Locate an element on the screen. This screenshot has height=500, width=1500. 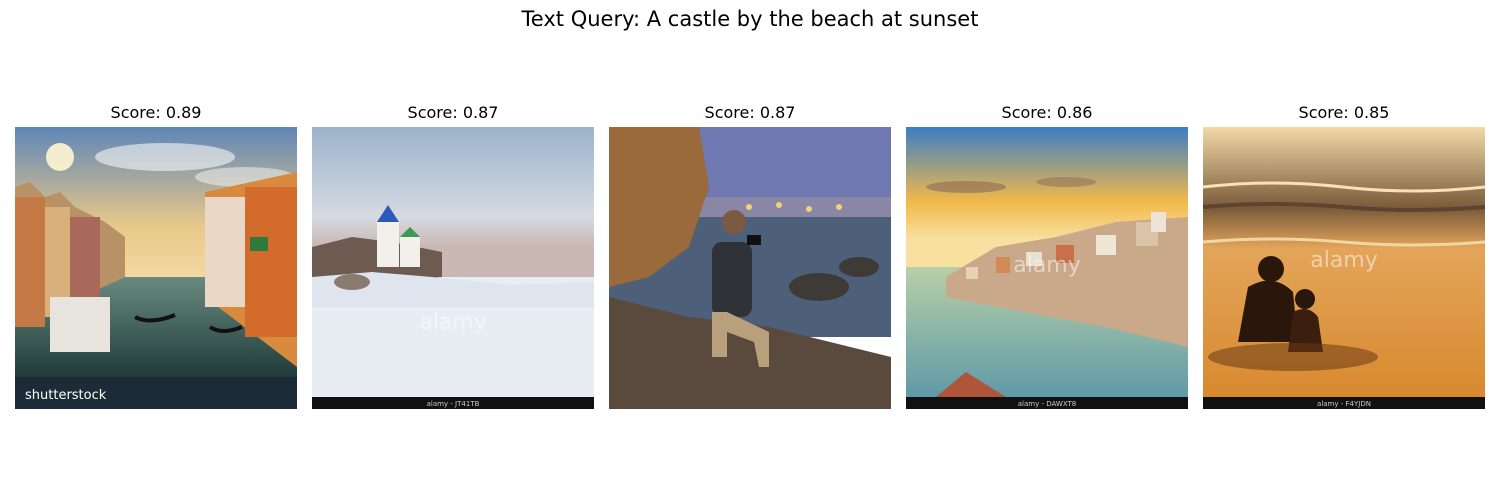
venice-canal-icon: shutterstock is located at coordinates (156, 268).